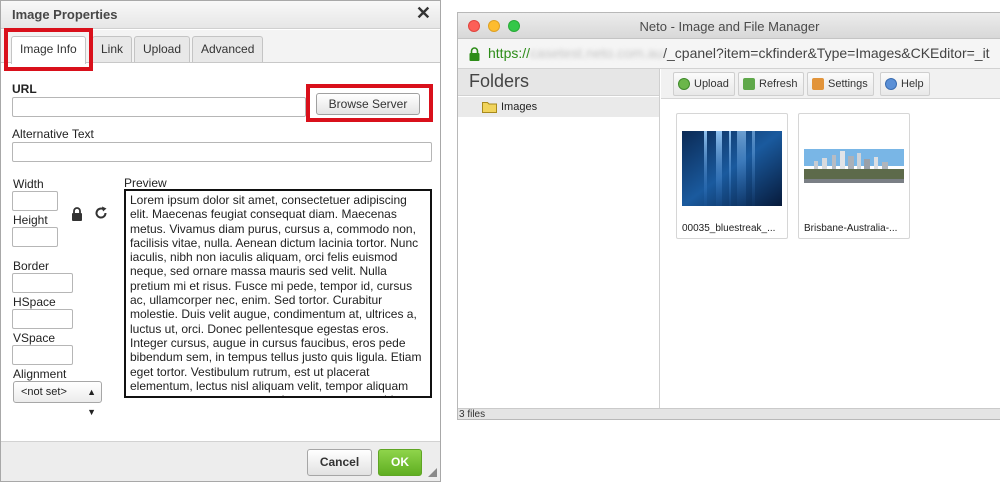 This screenshot has width=1000, height=482. What do you see at coordinates (509, 53) in the screenshot?
I see `url-scheme: https://` at bounding box center [509, 53].